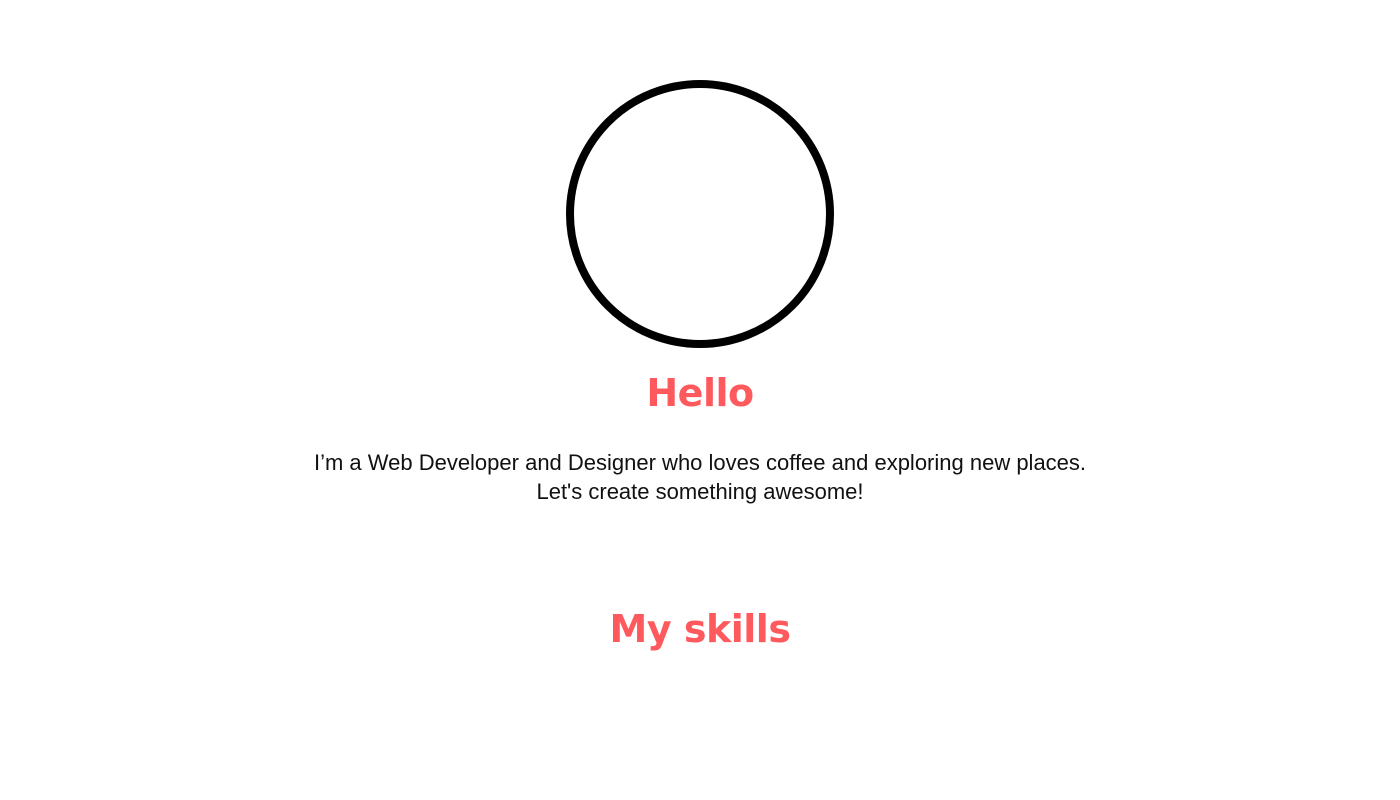 The width and height of the screenshot is (1400, 800). I want to click on avatar, so click(700, 214).